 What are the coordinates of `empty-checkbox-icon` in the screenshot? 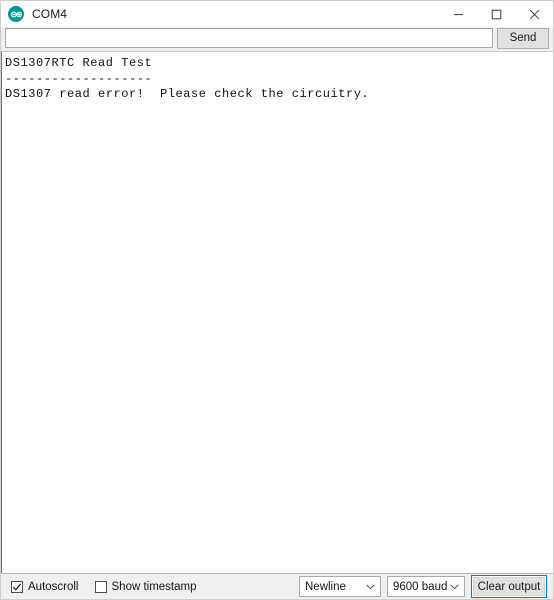 It's located at (100, 586).